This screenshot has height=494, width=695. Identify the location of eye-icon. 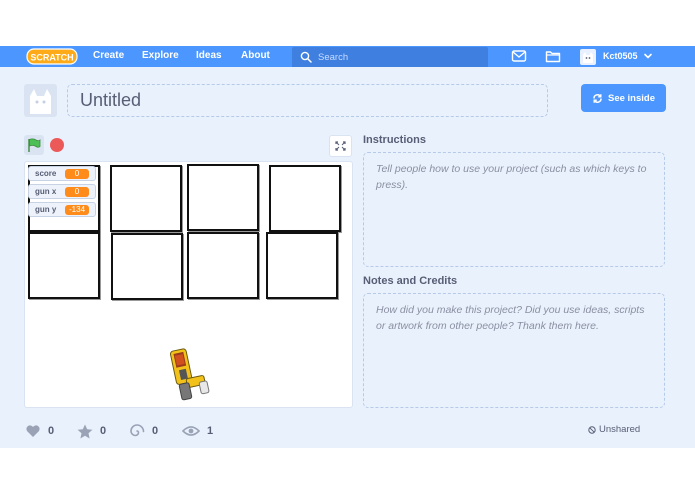
(191, 431).